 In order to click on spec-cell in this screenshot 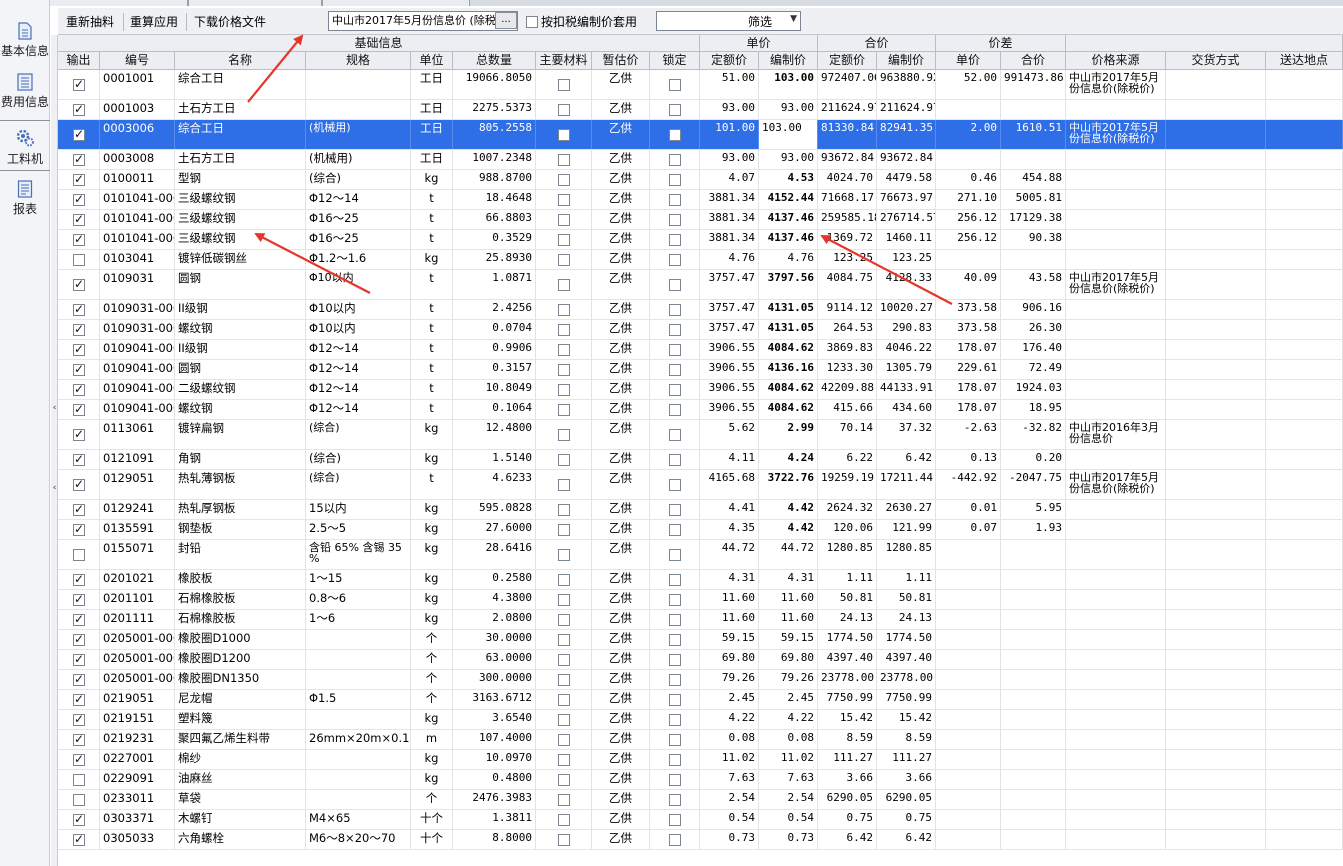, I will do `click(358, 659)`.